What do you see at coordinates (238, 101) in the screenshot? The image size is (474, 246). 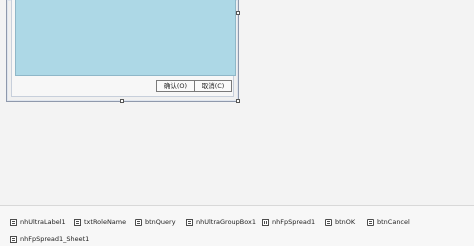 I see `resize-handle-bottom-right` at bounding box center [238, 101].